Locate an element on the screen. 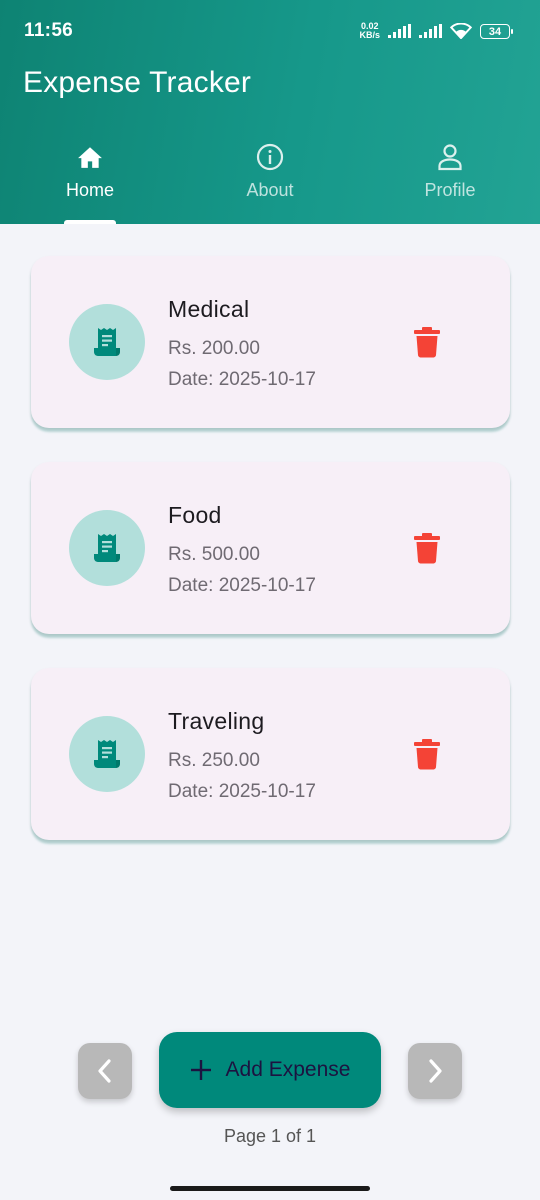 The image size is (540, 1200). page-indicator: Page 1 of 1 is located at coordinates (270, 1136).